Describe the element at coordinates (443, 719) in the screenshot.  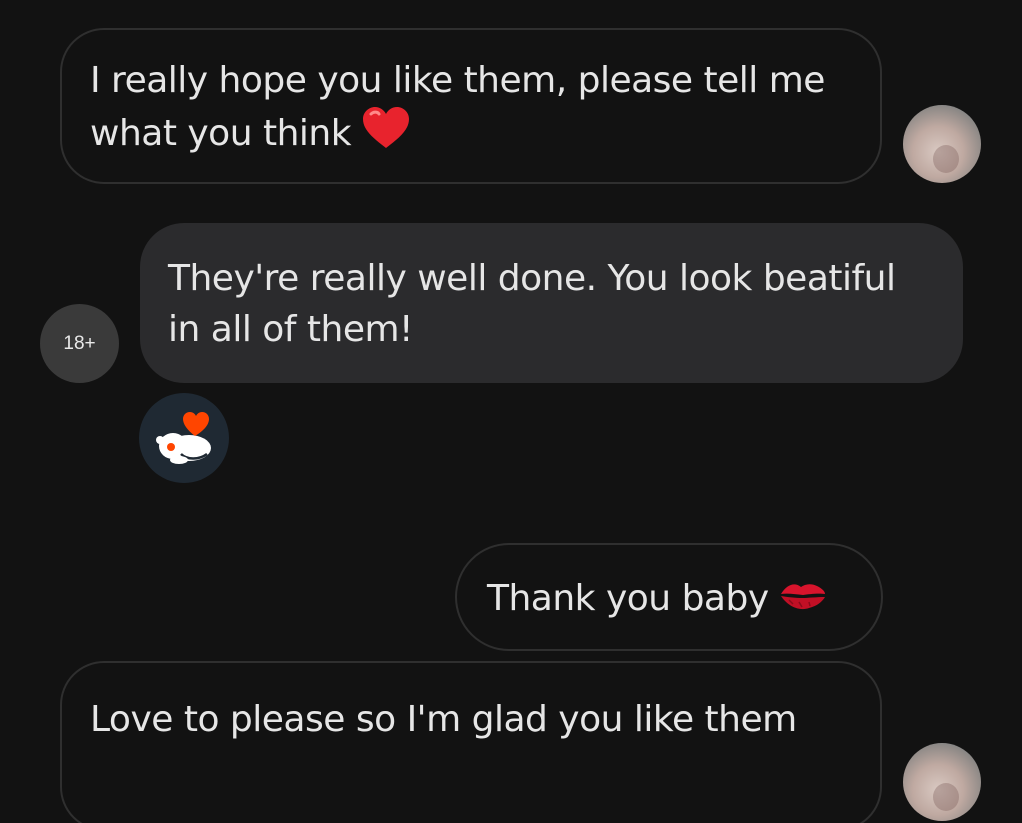
I see `message-text: Love to please so I'm glad you like them` at that location.